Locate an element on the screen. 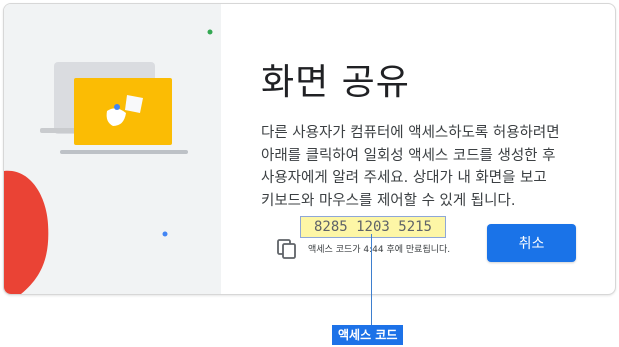 The image size is (619, 347). annotation-leader-line is located at coordinates (371, 279).